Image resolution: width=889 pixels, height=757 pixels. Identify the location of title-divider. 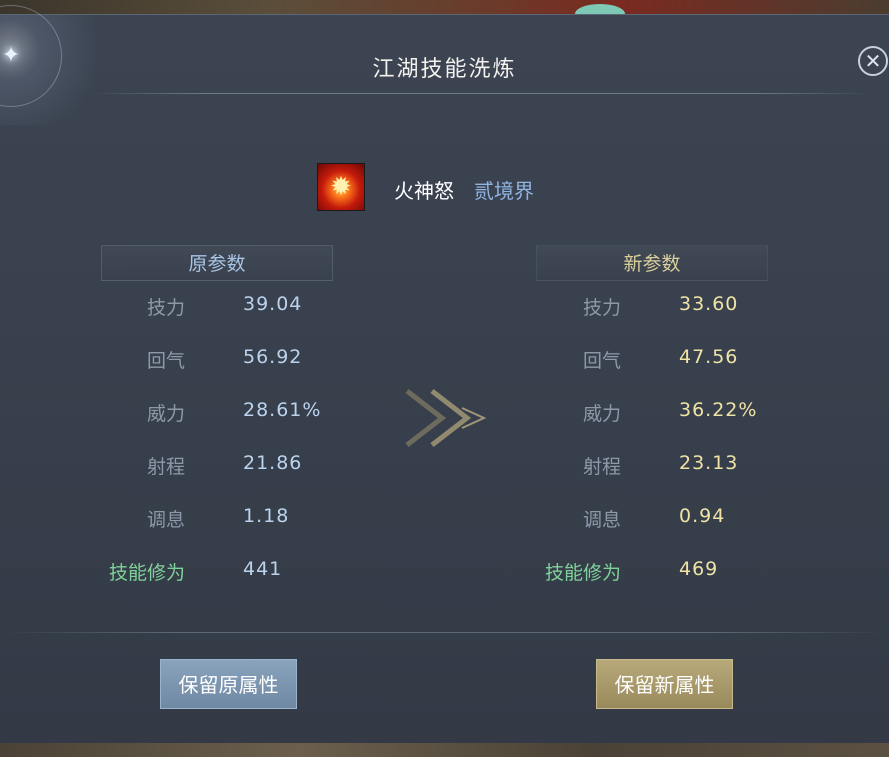
(480, 93).